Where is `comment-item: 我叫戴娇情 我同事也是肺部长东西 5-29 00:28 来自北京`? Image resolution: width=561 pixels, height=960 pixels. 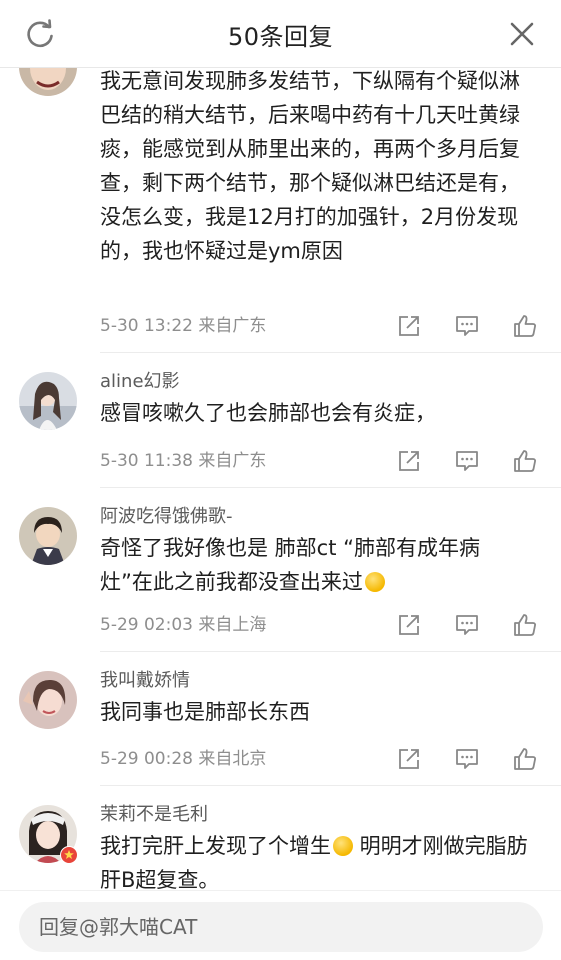
comment-item: 我叫戴娇情 我同事也是肺部长东西 5-29 00:28 来自北京 is located at coordinates (280, 719).